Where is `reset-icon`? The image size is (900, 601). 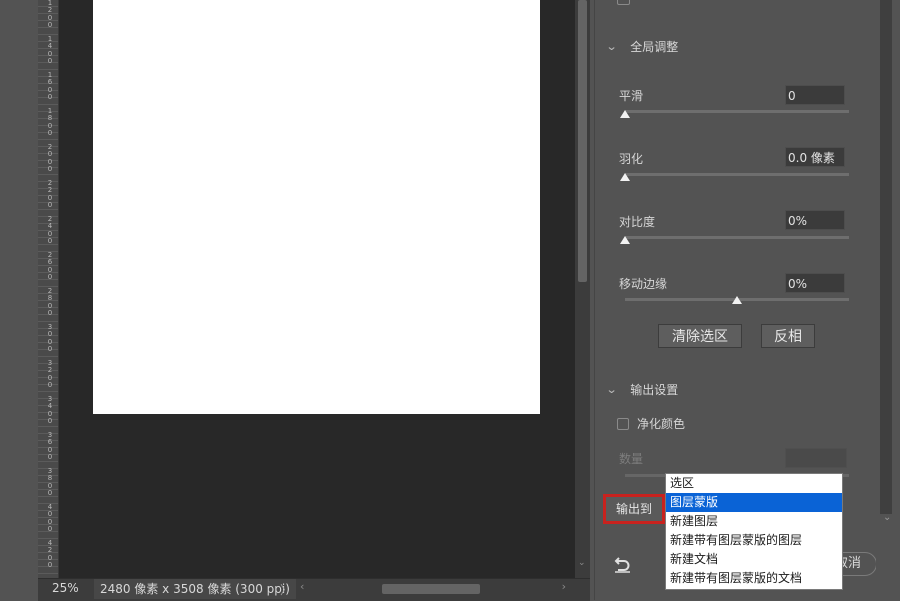 reset-icon is located at coordinates (623, 564).